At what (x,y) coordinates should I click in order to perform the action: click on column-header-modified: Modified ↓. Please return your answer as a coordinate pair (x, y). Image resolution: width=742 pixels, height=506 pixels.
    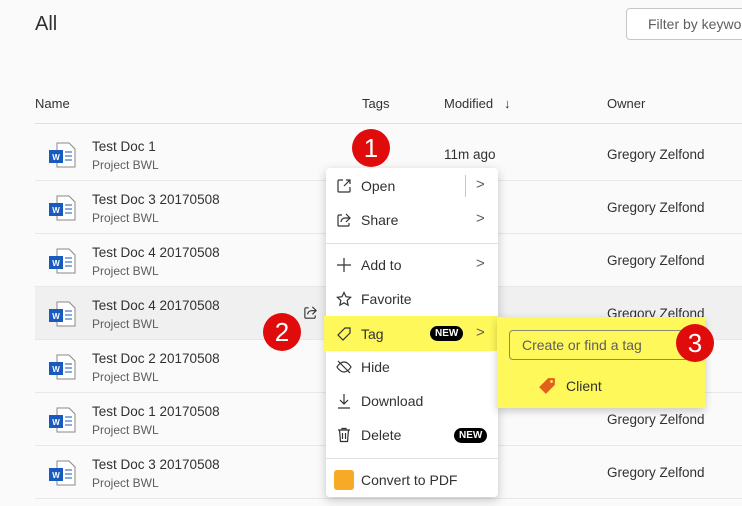
    Looking at the image, I should click on (477, 103).